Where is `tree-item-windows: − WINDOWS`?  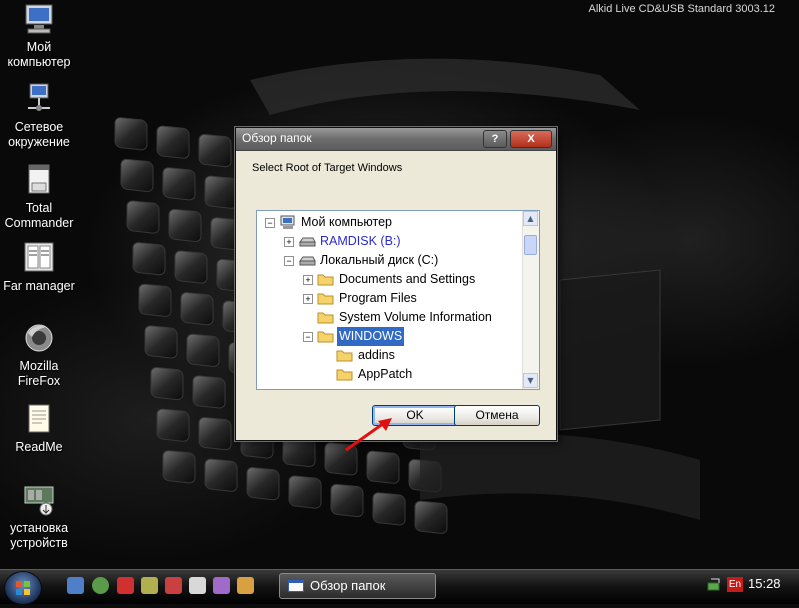
tree-item-windows: − WINDOWS is located at coordinates (389, 336).